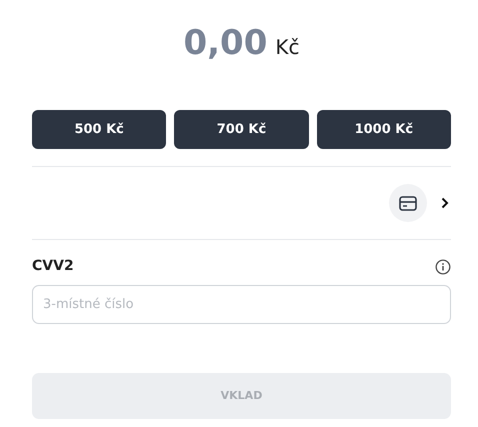 Image resolution: width=478 pixels, height=427 pixels. Describe the element at coordinates (443, 266) in the screenshot. I see `info-icon` at that location.